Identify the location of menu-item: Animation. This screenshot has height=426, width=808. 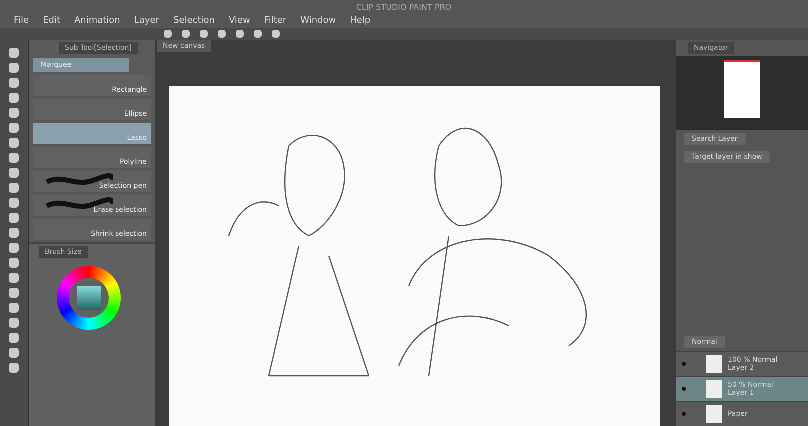
(97, 21).